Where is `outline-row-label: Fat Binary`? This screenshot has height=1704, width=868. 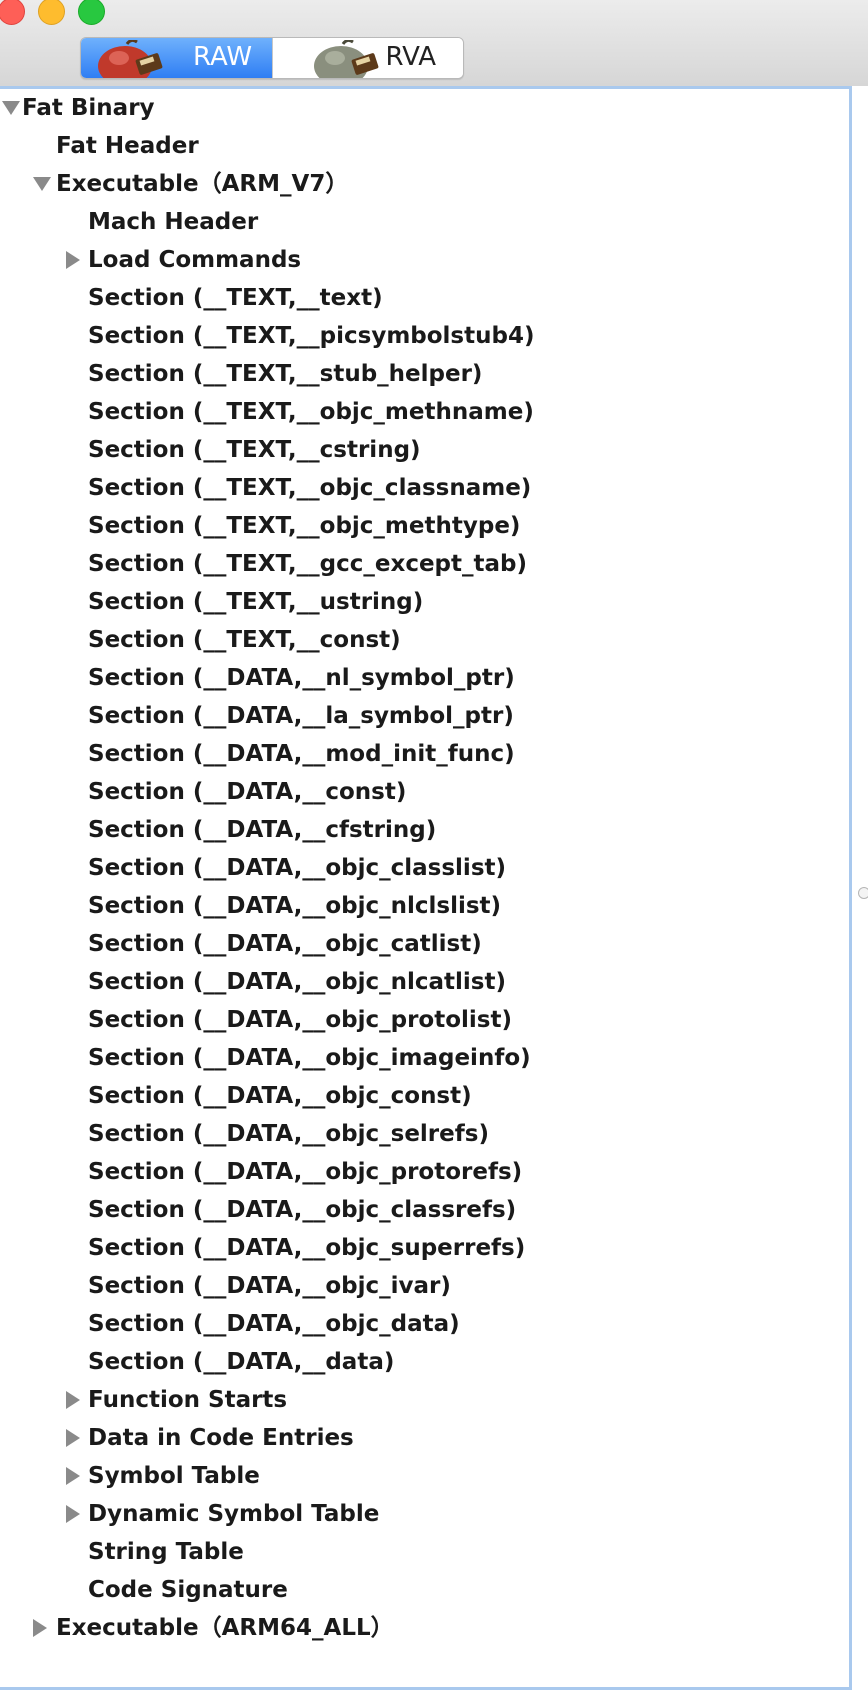
outline-row-label: Fat Binary is located at coordinates (88, 108).